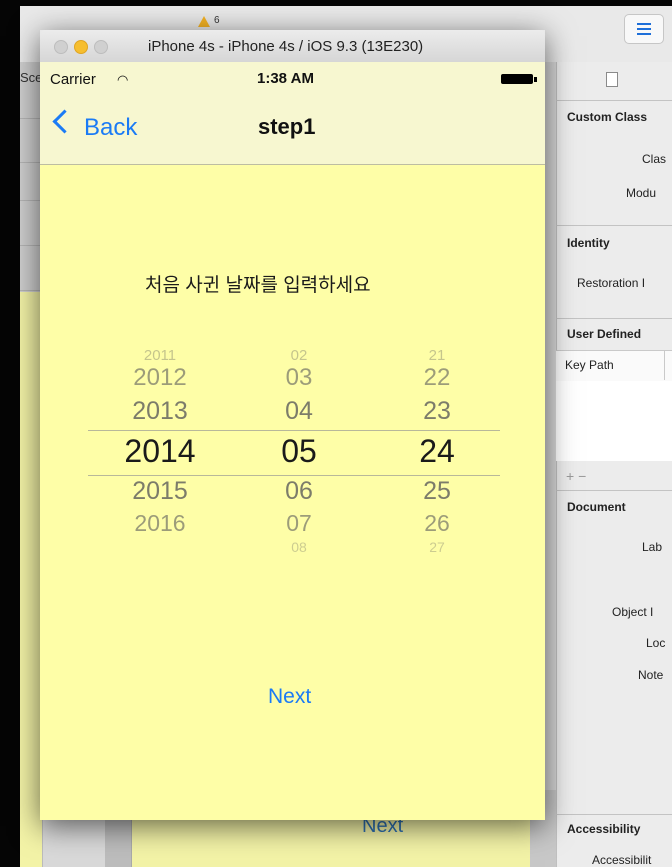  I want to click on picker-month-option: 07, so click(299, 523).